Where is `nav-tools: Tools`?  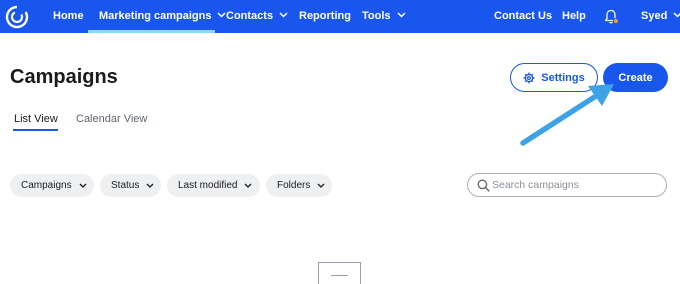 nav-tools: Tools is located at coordinates (384, 16).